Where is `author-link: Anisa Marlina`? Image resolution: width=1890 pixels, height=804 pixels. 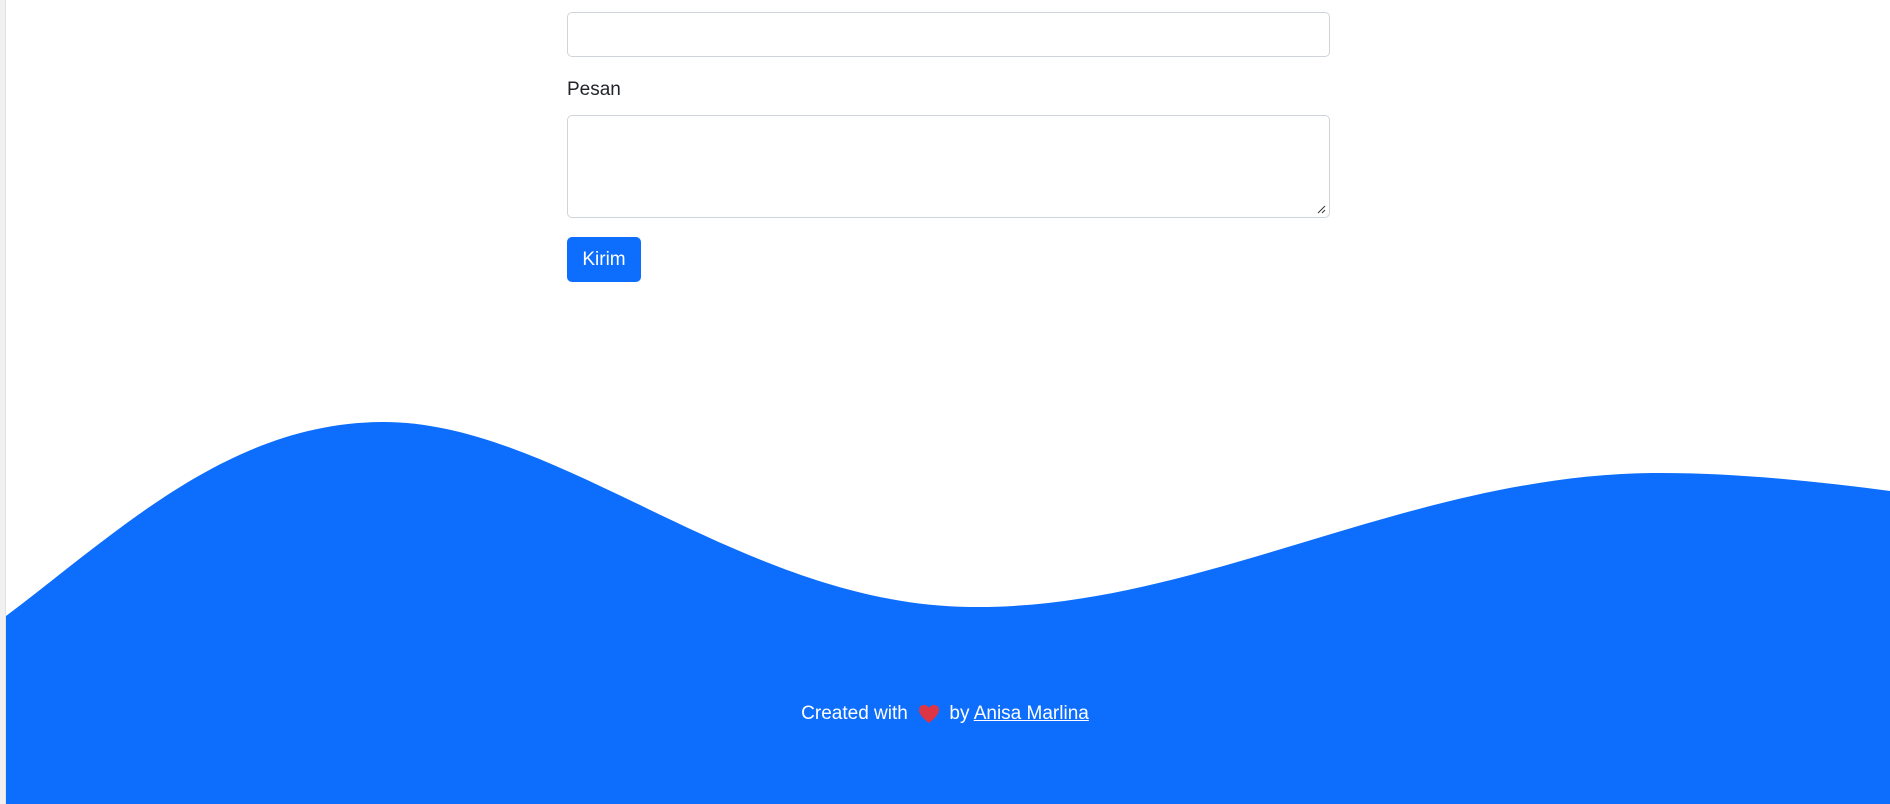
author-link: Anisa Marlina is located at coordinates (1031, 713).